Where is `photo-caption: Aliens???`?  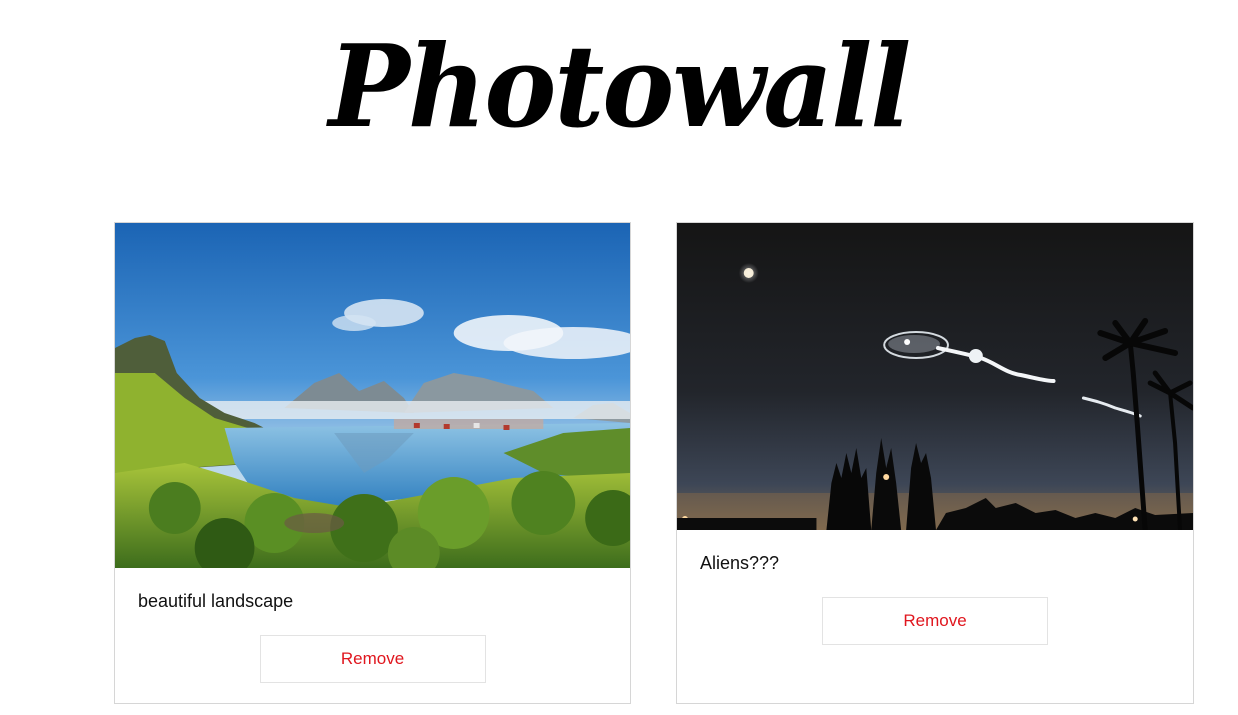
photo-caption: Aliens??? is located at coordinates (740, 563).